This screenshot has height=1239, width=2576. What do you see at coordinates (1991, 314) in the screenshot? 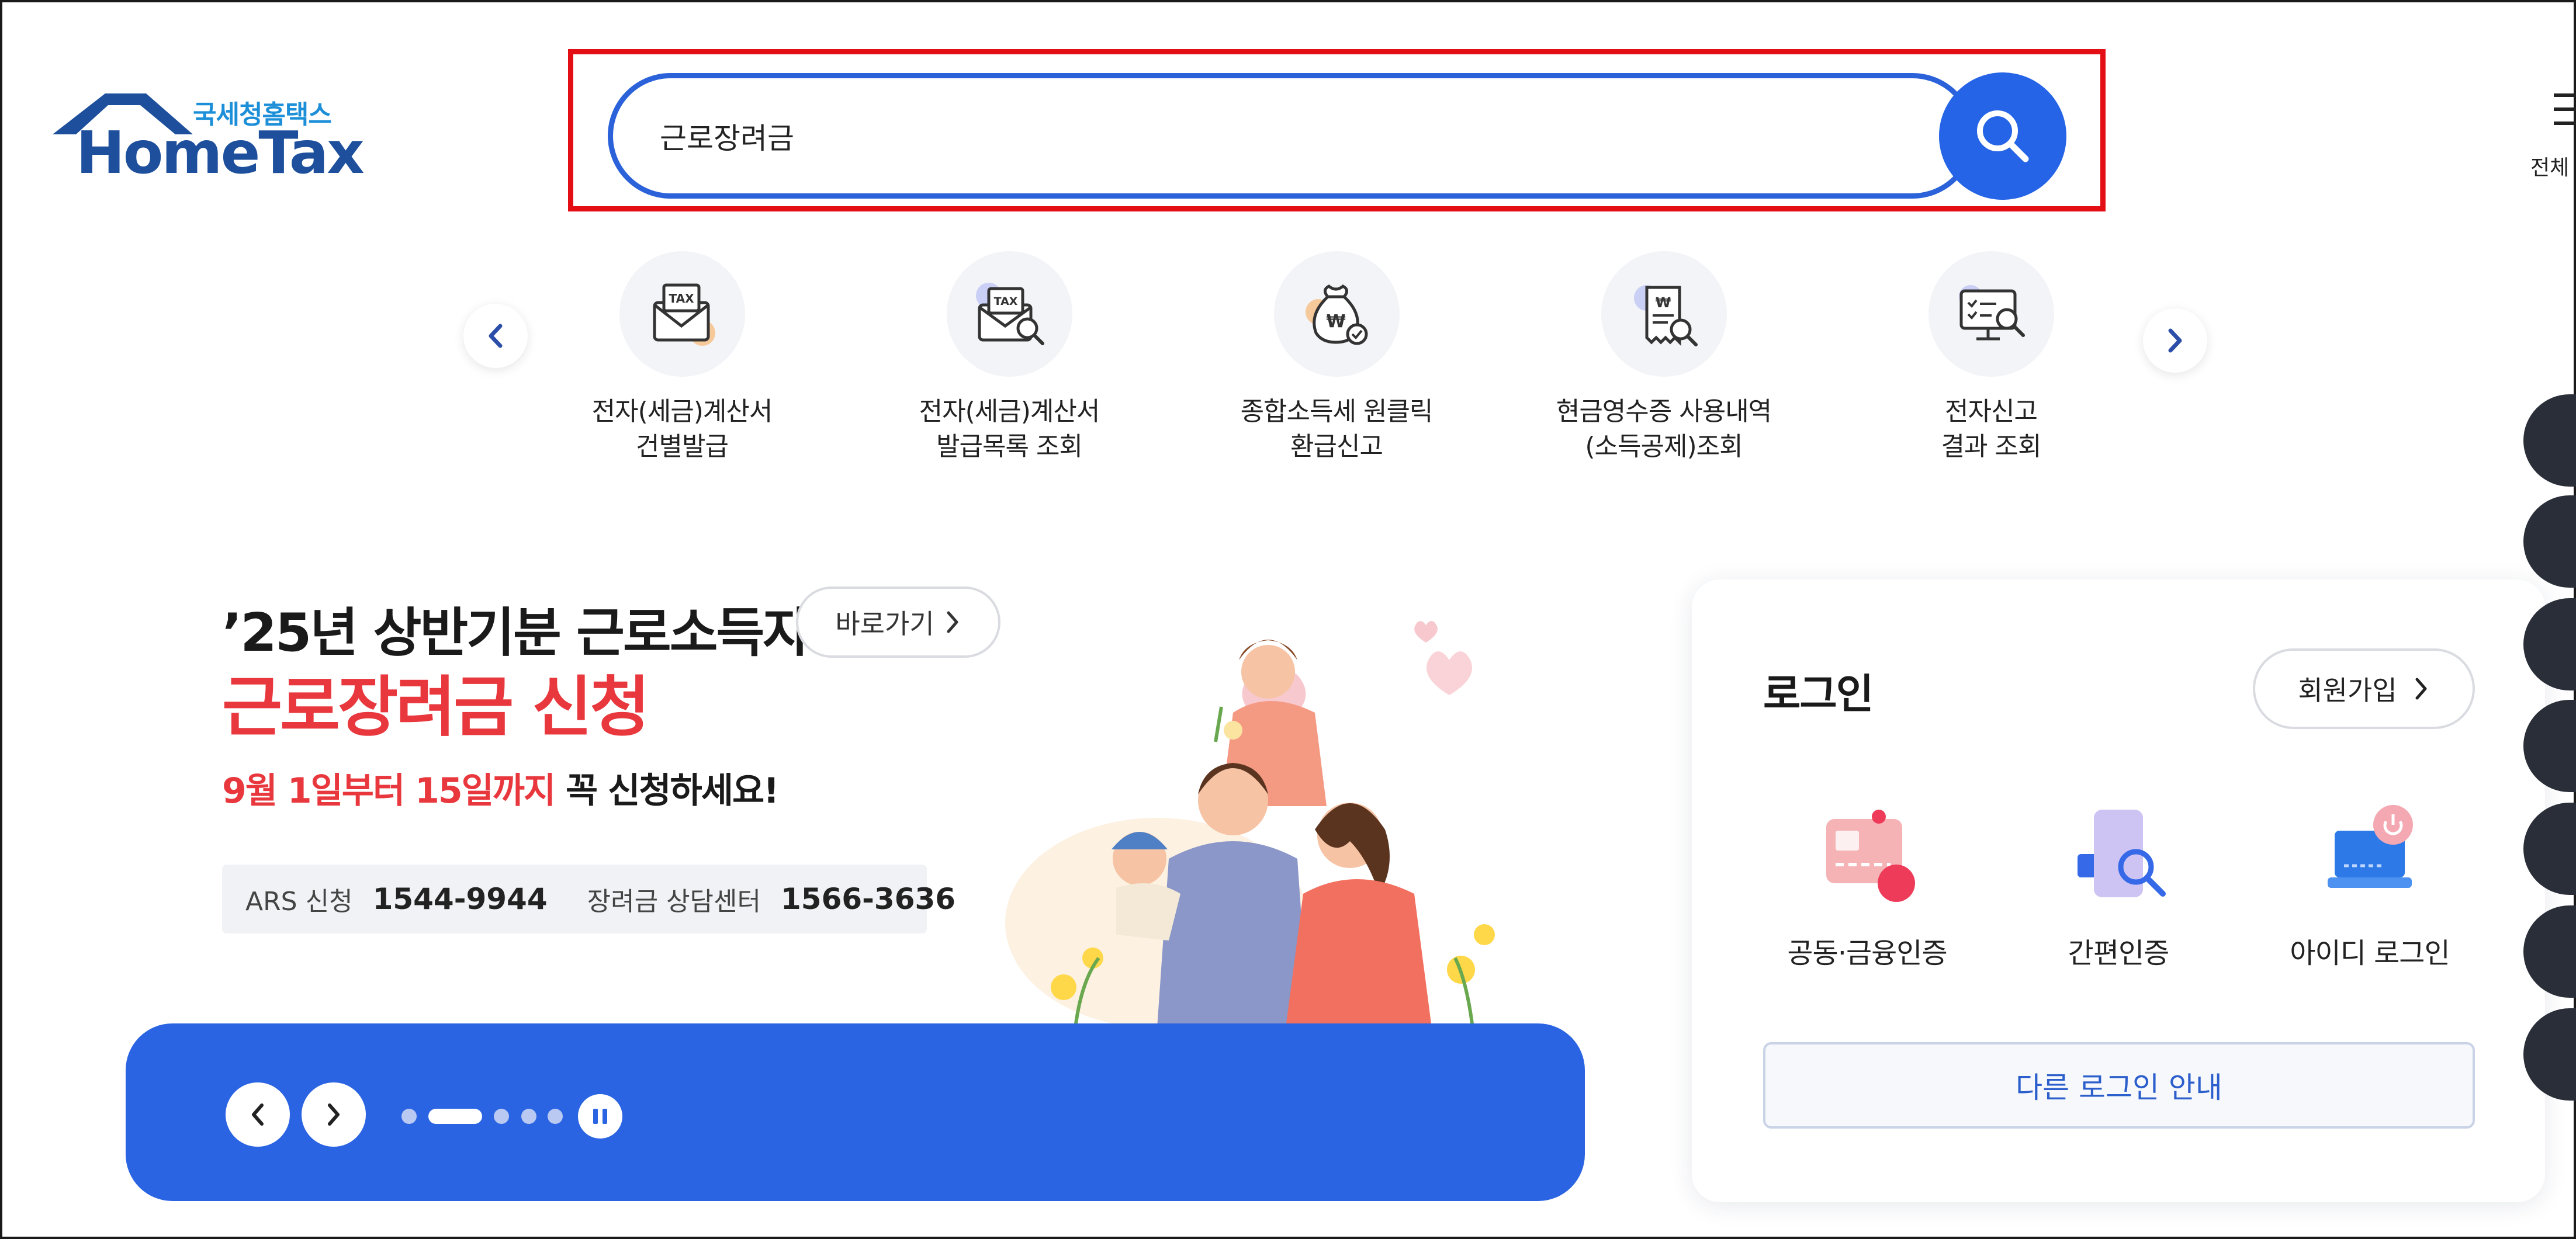
I see `monitor-search-icon` at bounding box center [1991, 314].